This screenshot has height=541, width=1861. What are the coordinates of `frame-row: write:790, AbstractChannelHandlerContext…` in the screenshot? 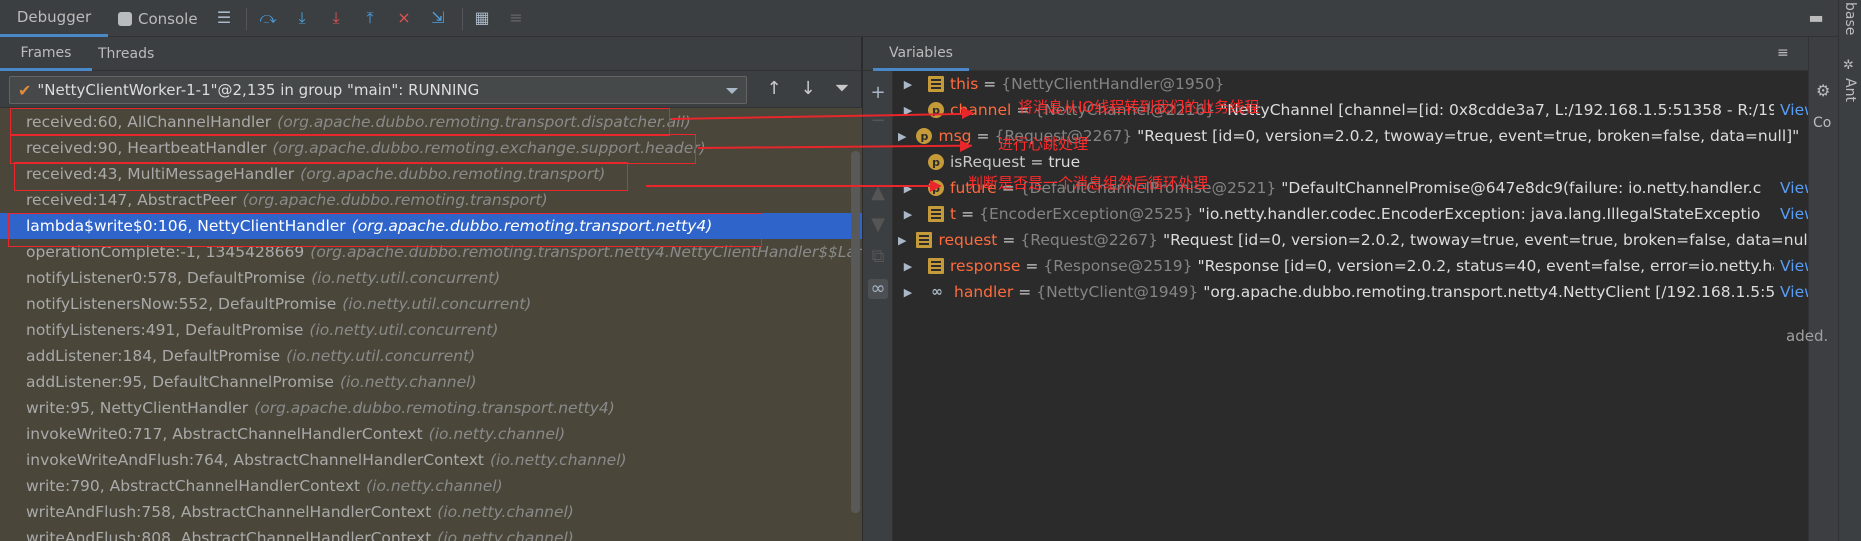 It's located at (431, 486).